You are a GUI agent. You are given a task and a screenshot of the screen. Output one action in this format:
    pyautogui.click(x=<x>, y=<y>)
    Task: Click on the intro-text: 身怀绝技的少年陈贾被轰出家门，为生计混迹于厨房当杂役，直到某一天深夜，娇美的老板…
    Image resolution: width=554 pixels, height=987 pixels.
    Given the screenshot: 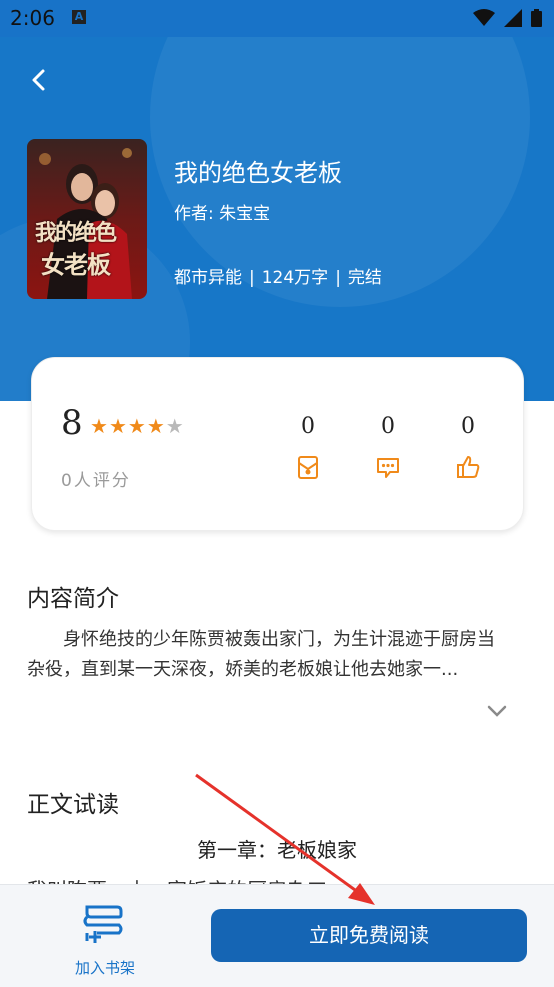 What is the action you would take?
    pyautogui.click(x=261, y=654)
    